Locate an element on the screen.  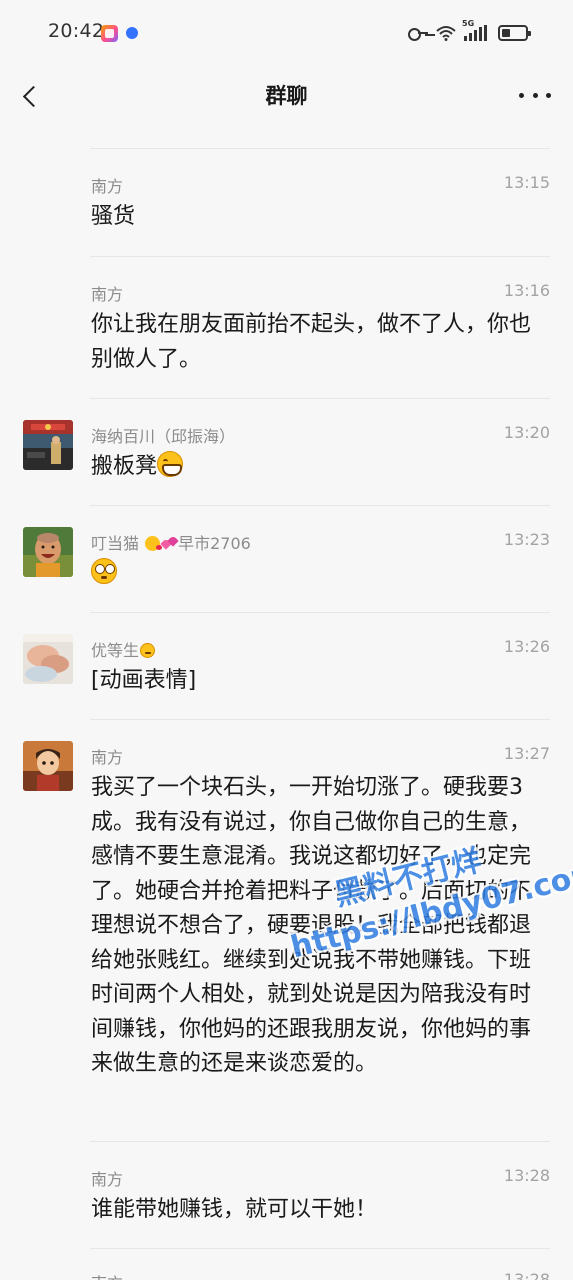
message-item: 南方 13:15 骚货 is located at coordinates (286, 213).